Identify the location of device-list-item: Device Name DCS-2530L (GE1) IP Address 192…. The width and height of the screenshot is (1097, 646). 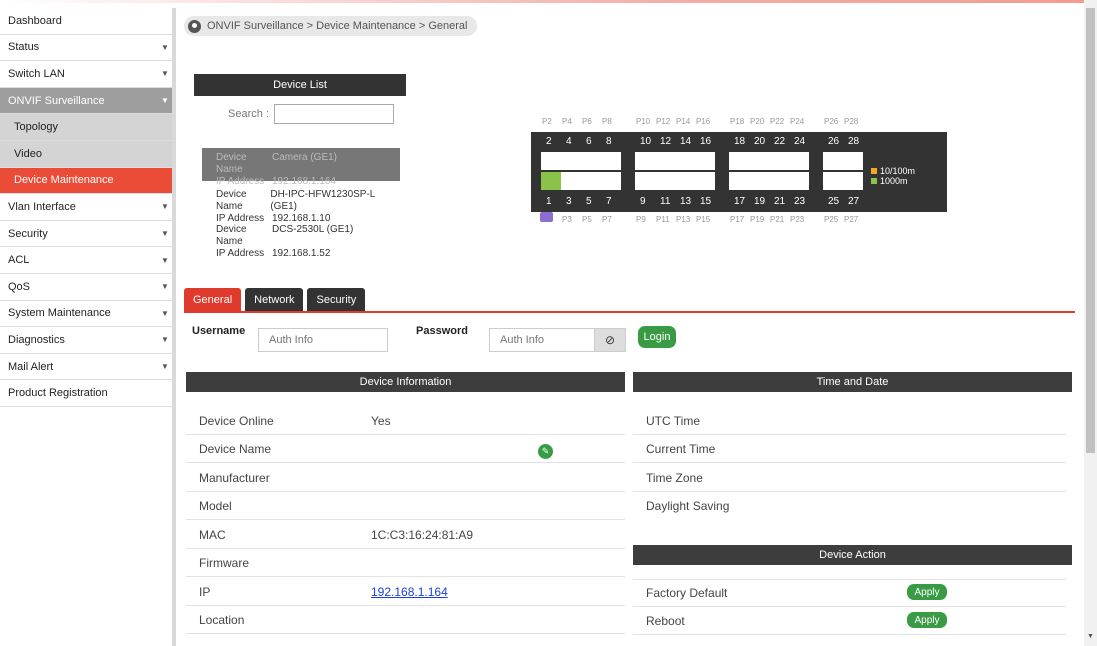
(301, 239).